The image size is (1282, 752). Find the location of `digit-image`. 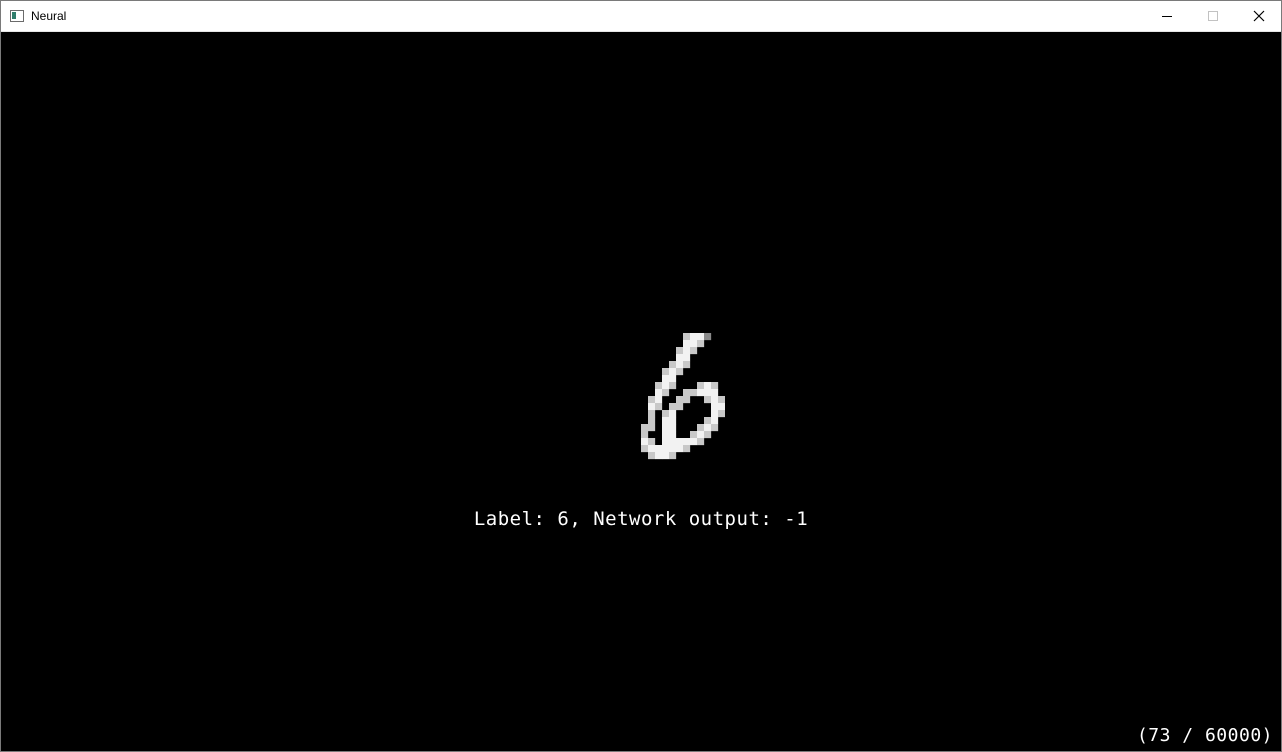

digit-image is located at coordinates (683, 396).